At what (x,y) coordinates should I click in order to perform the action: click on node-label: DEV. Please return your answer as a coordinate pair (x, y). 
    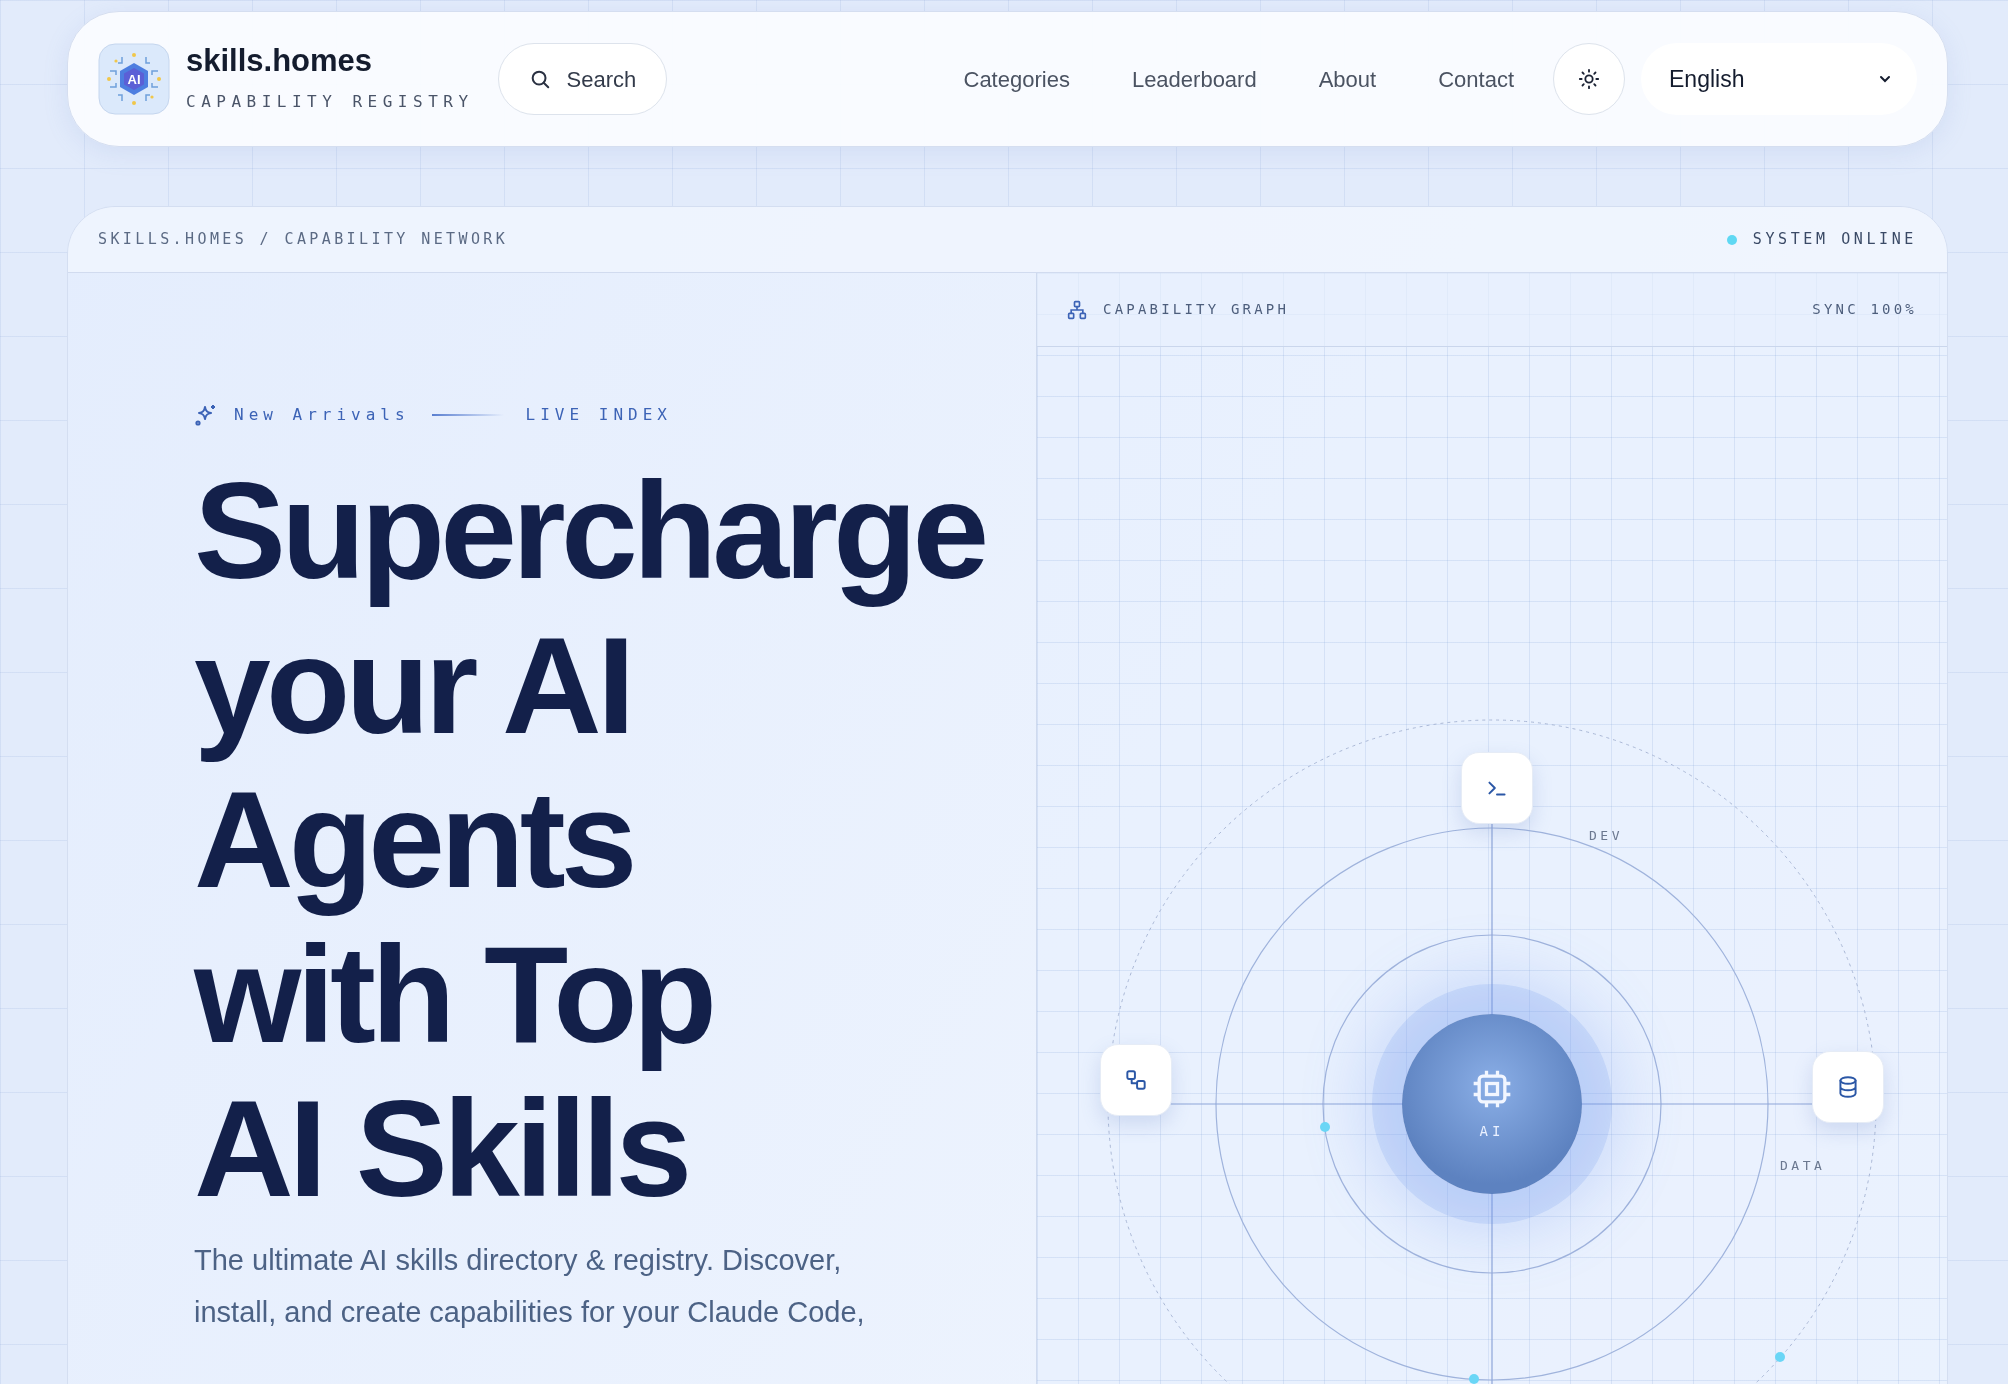
    Looking at the image, I should click on (1606, 836).